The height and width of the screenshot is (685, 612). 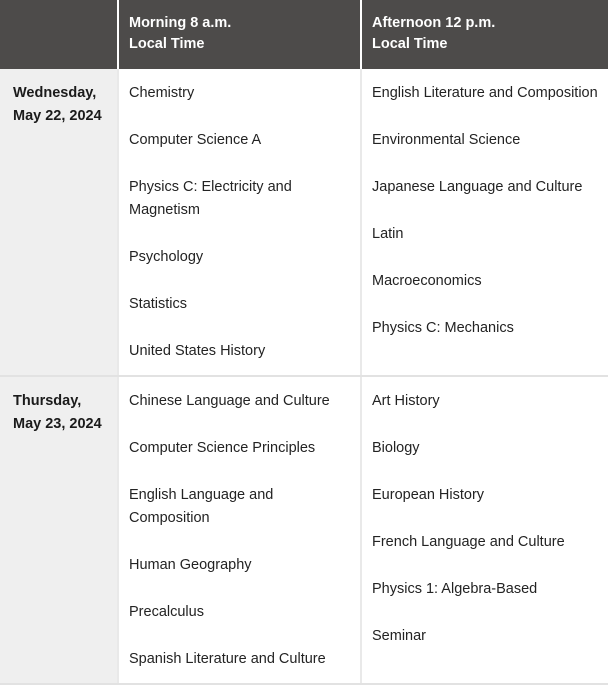 What do you see at coordinates (229, 401) in the screenshot?
I see `subject-item: Chinese Language and Culture` at bounding box center [229, 401].